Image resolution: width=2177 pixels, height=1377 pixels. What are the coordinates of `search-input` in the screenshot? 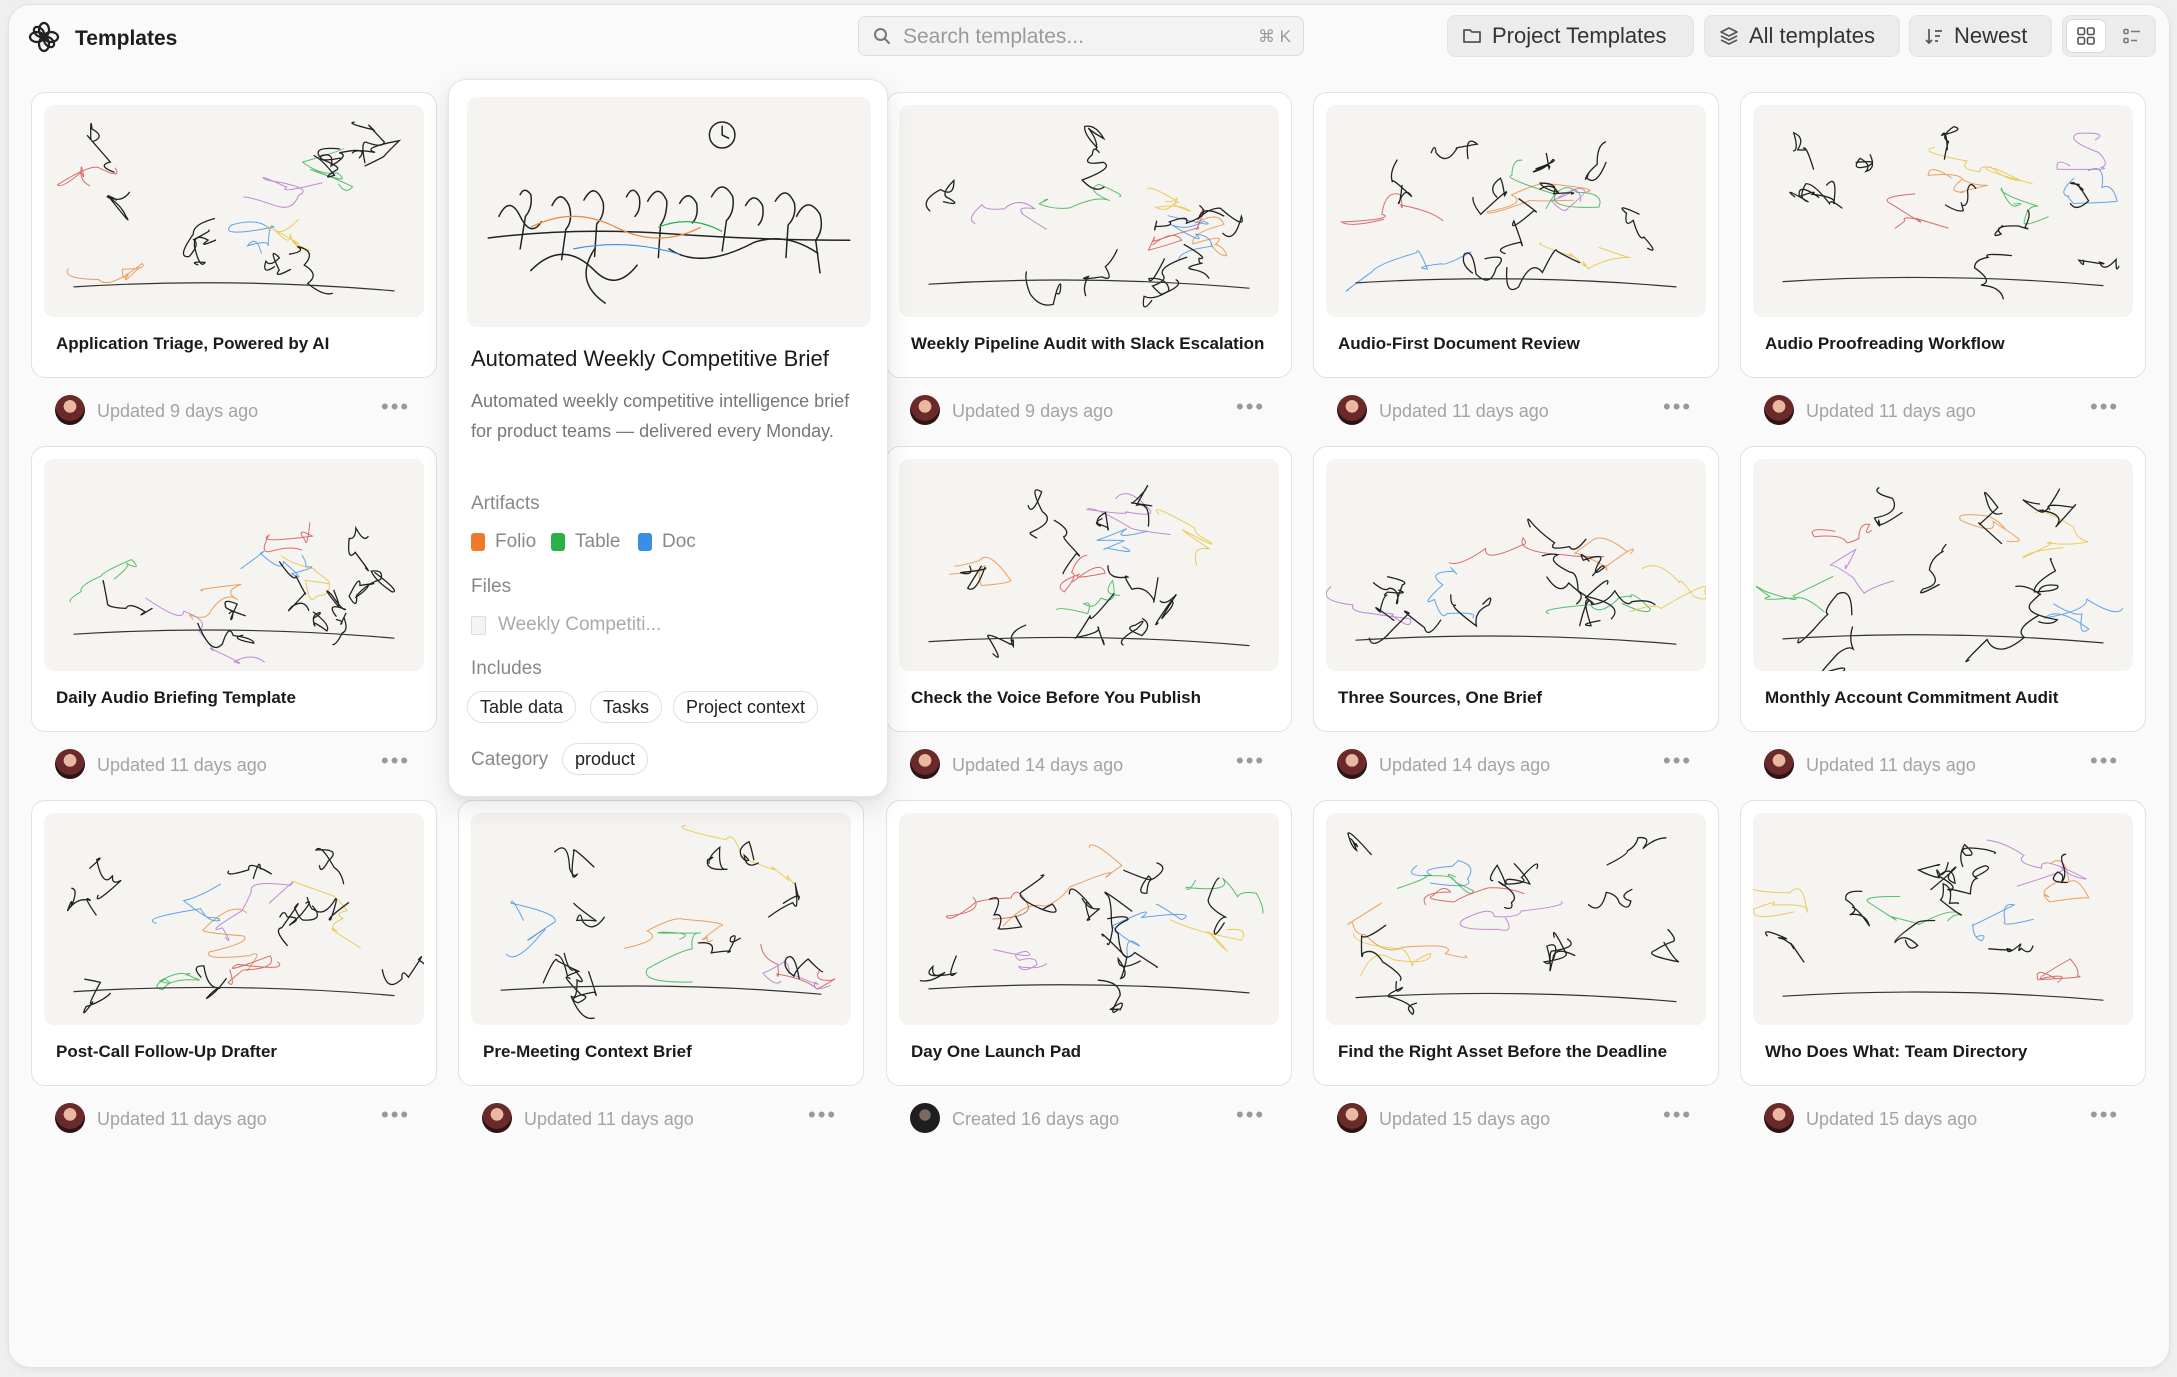 It's located at (1068, 37).